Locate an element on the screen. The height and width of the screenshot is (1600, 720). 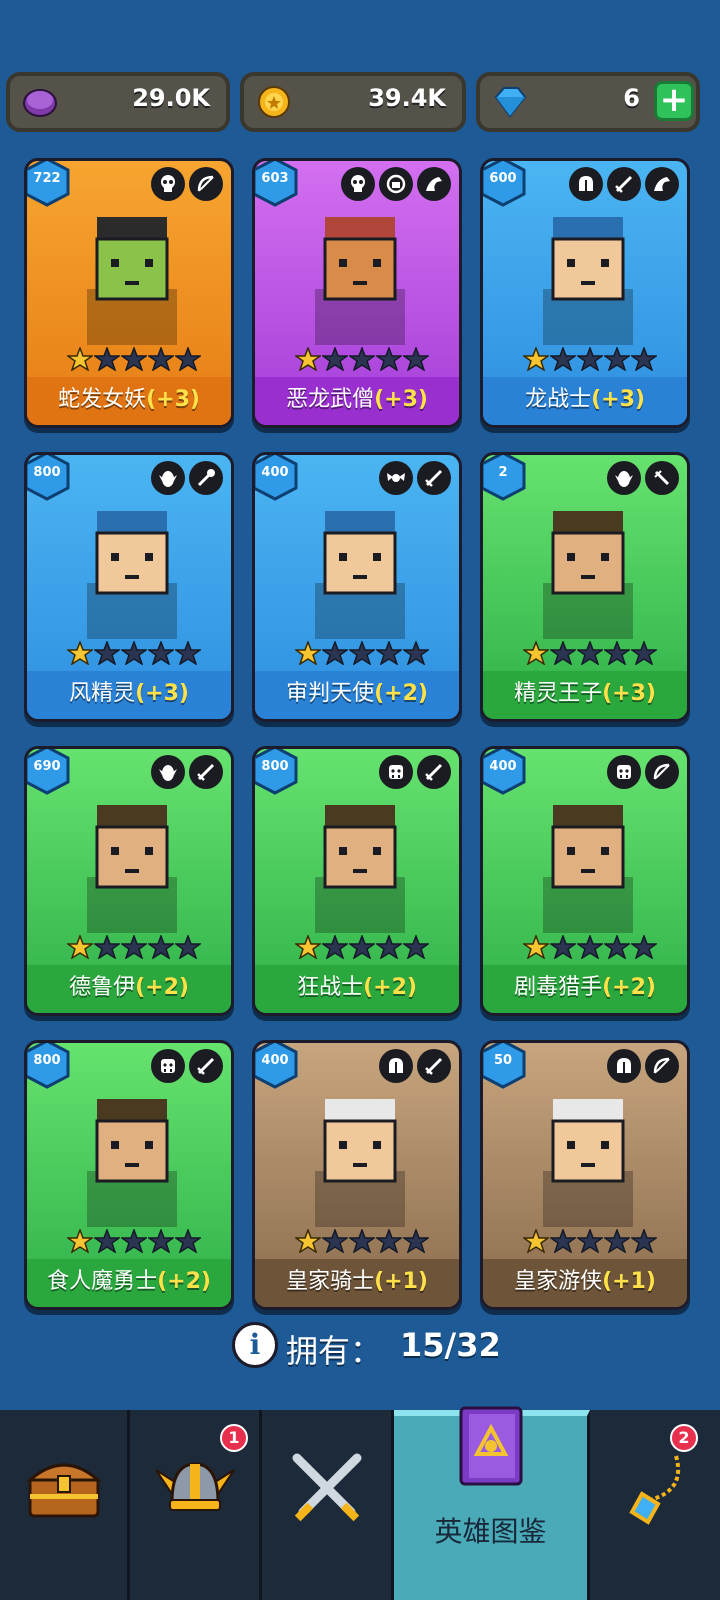
level-badge: 722 is located at coordinates (49, 184).